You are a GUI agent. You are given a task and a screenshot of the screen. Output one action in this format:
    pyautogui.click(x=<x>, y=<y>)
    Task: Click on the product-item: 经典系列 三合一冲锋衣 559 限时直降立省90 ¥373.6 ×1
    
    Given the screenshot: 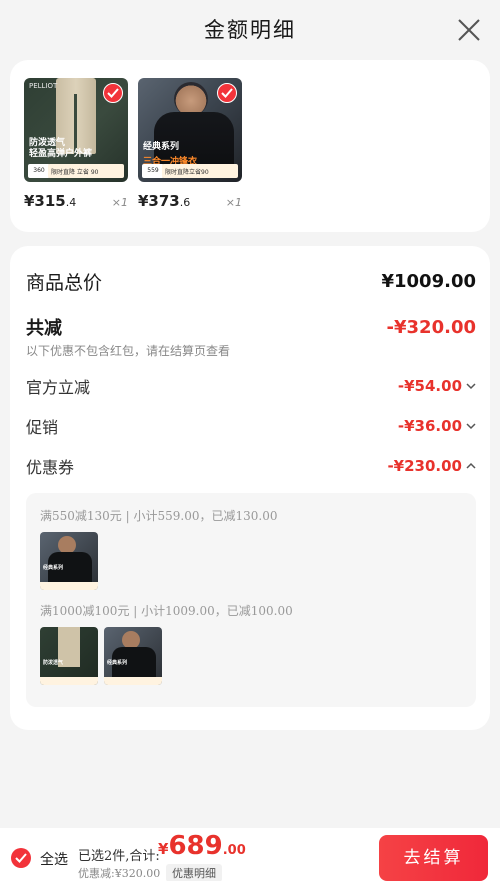 What is the action you would take?
    pyautogui.click(x=190, y=145)
    